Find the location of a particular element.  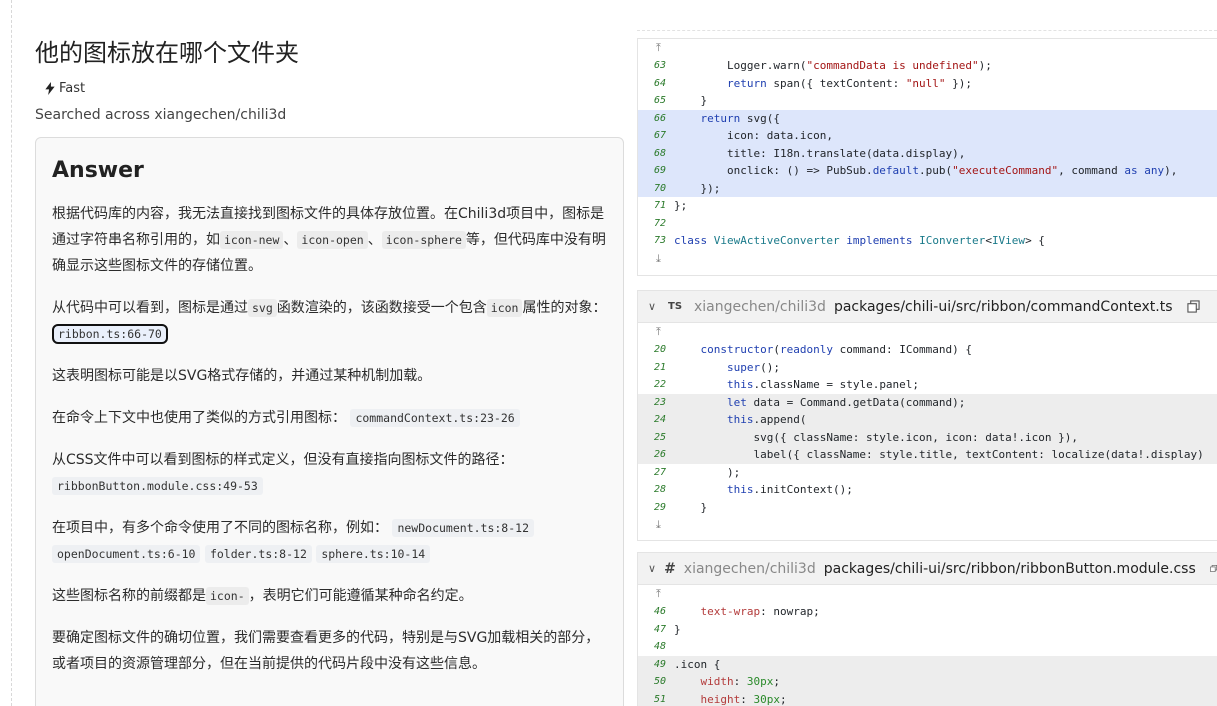

code-line: 24 this.append( is located at coordinates (927, 420).